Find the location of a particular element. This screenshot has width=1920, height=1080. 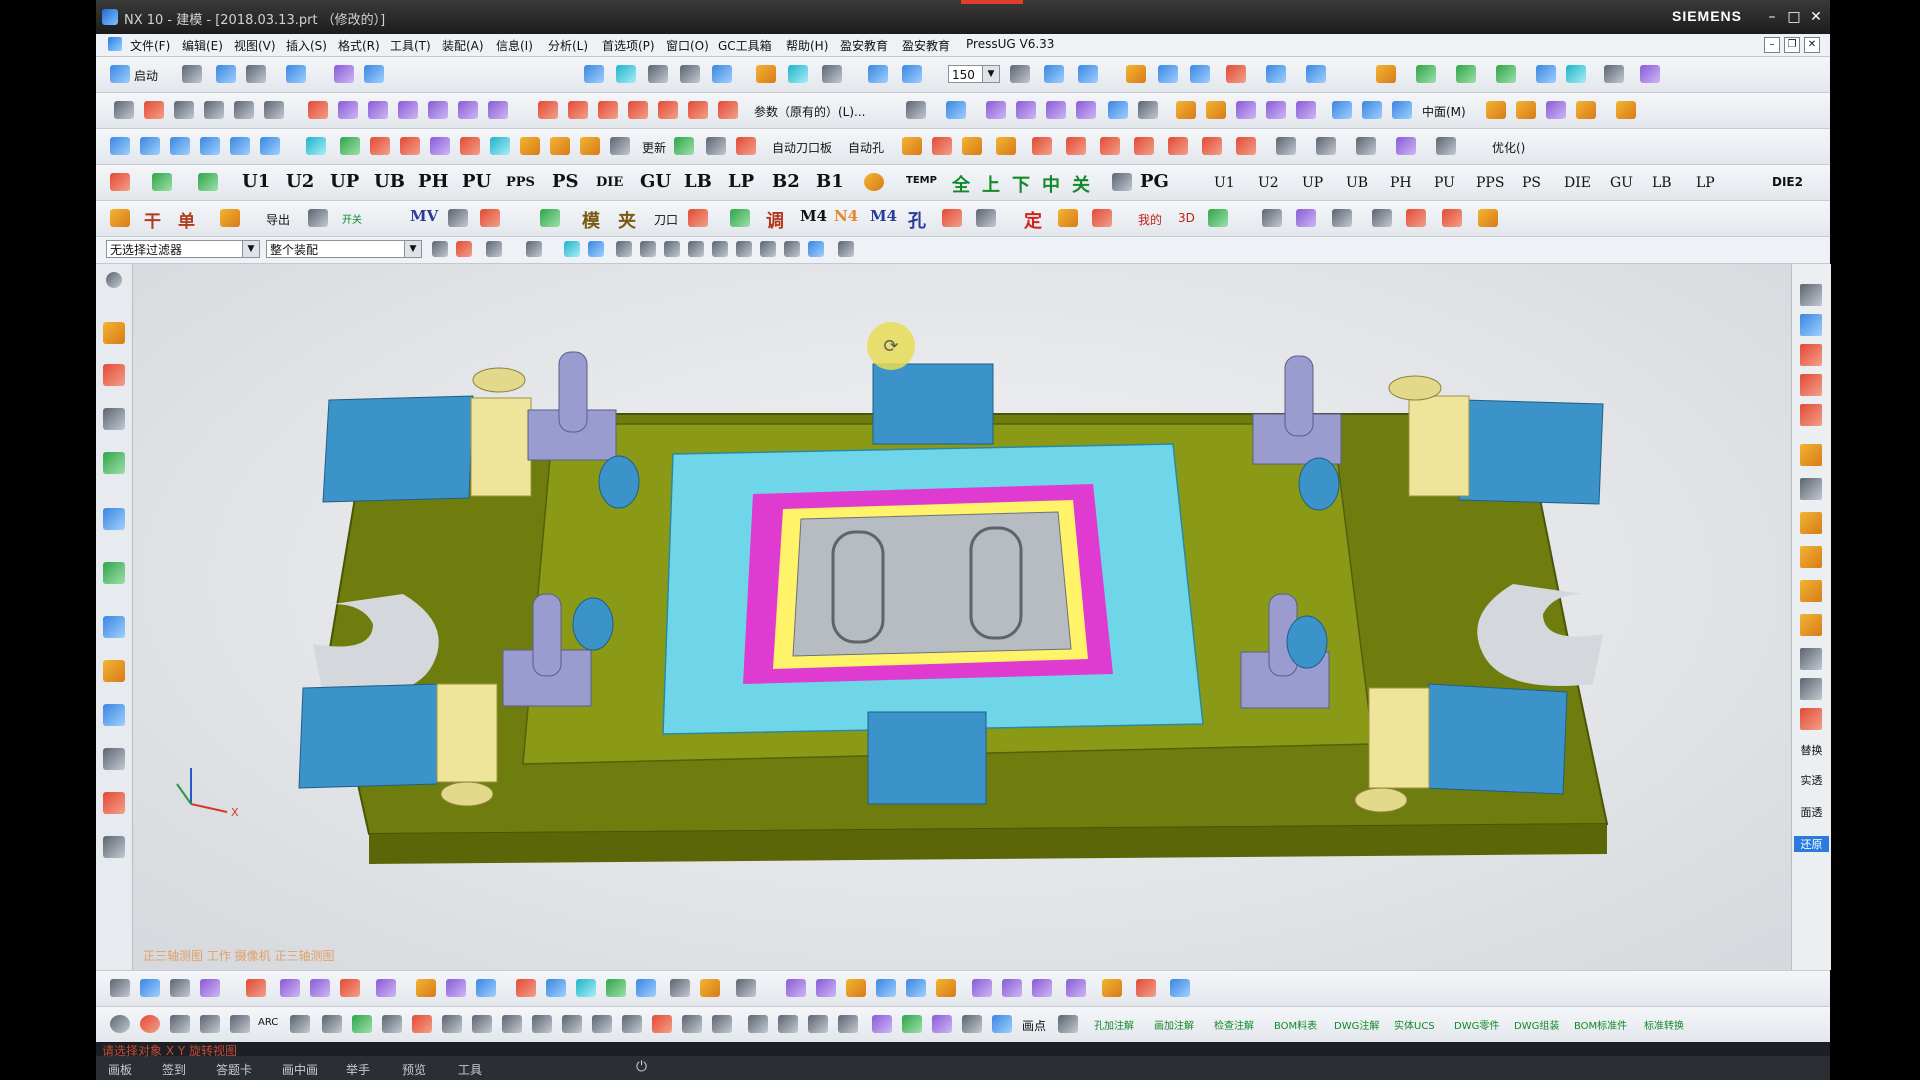

layer-icon is located at coordinates (1122, 182).